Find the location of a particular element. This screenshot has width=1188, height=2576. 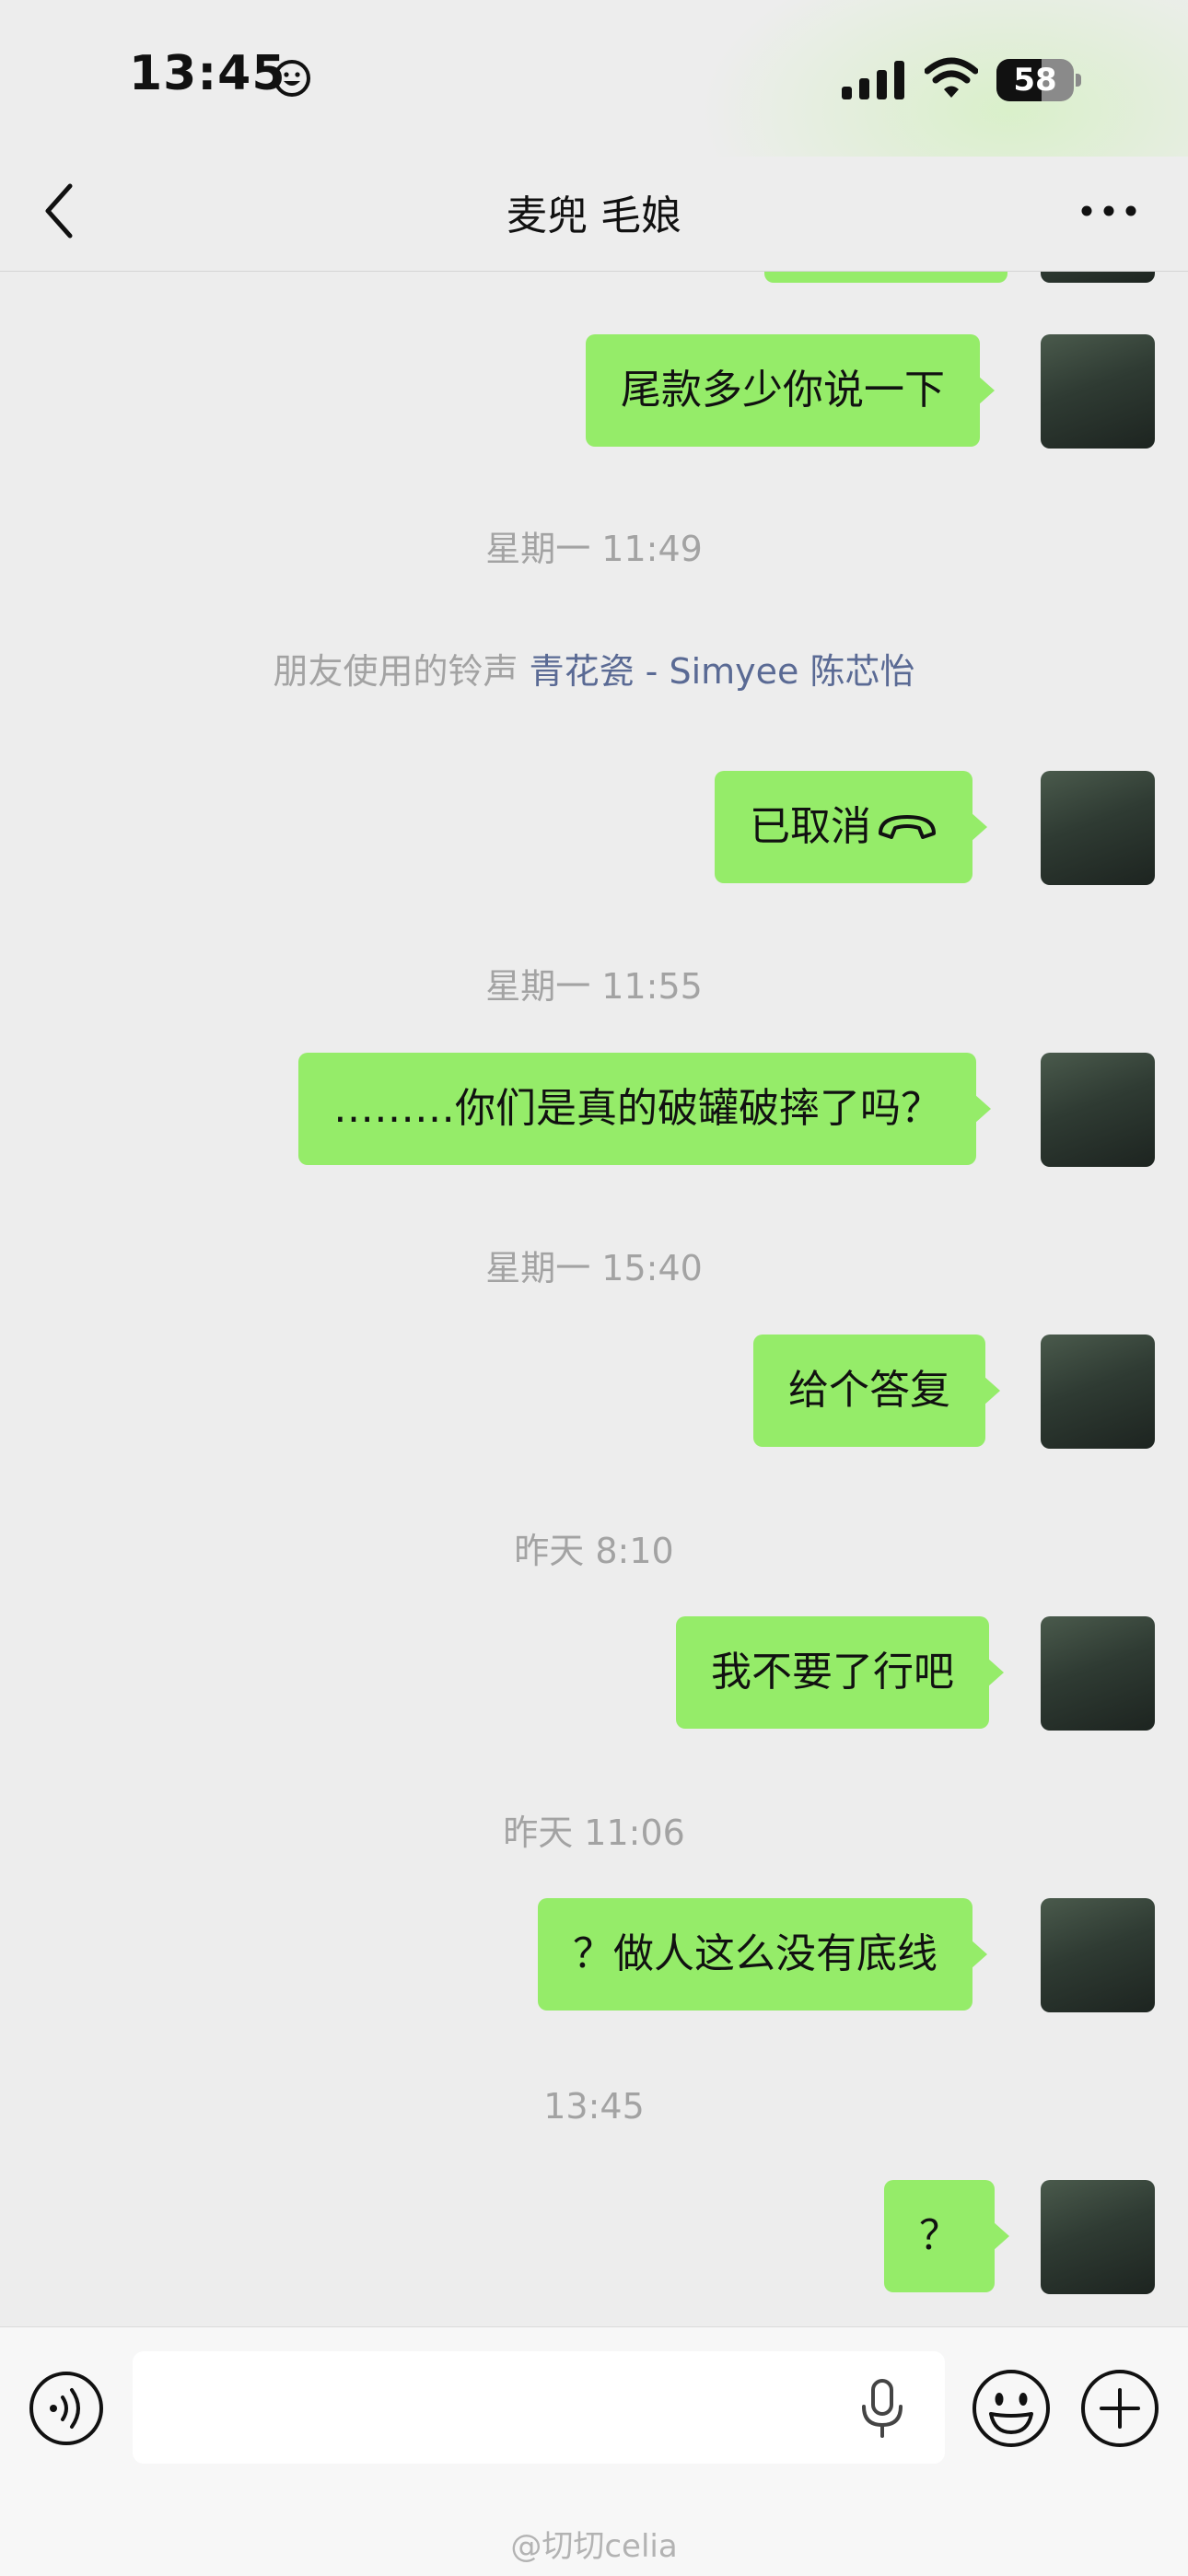

message-bubble-partial is located at coordinates (886, 277).